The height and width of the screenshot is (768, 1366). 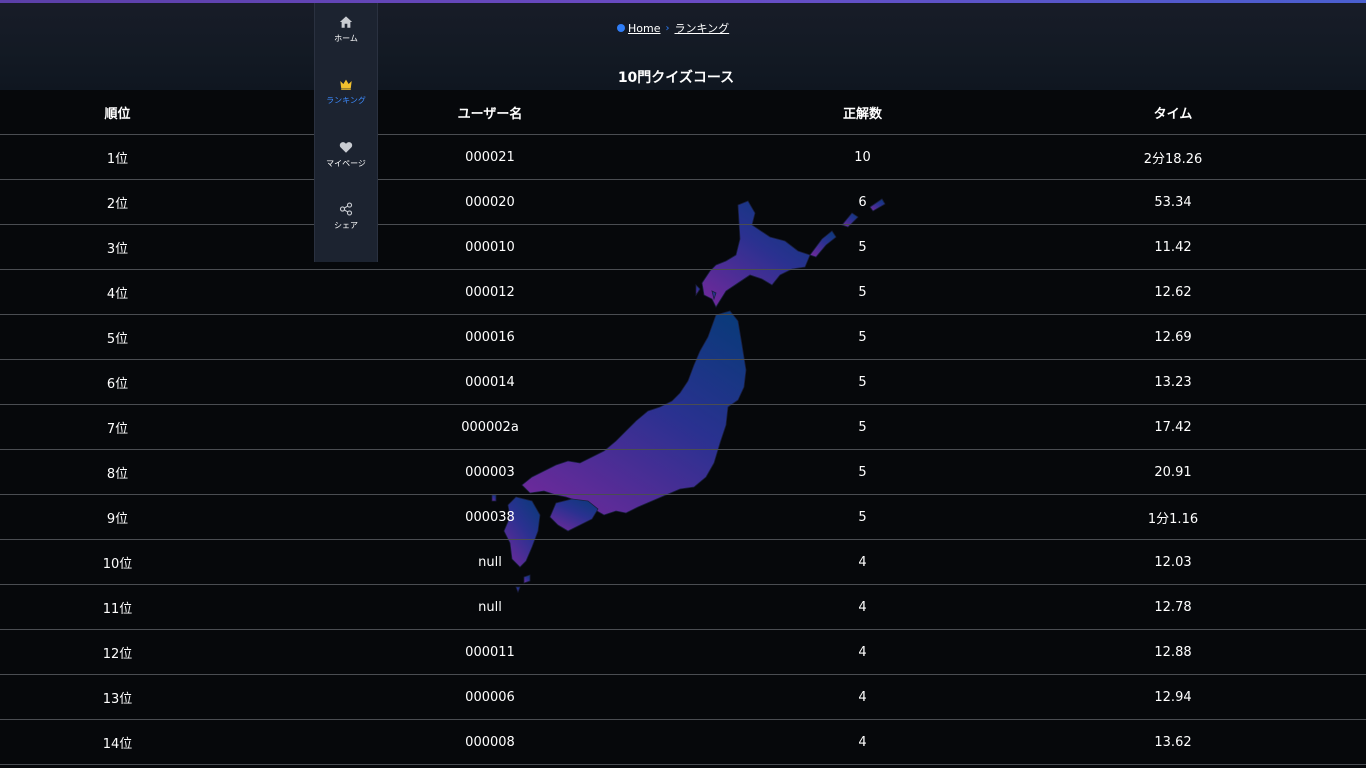 I want to click on rank-cell: 7位, so click(x=117, y=427).